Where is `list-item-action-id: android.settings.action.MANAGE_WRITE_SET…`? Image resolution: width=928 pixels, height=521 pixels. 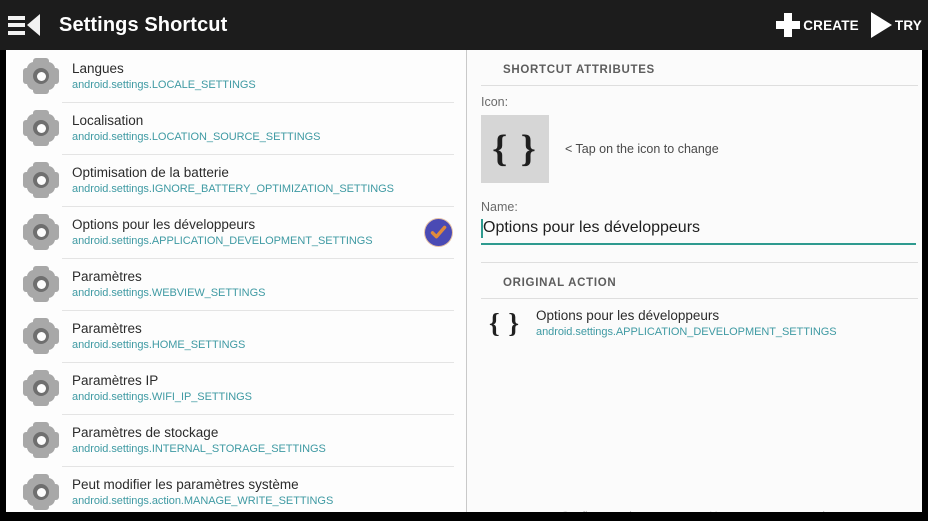 list-item-action-id: android.settings.action.MANAGE_WRITE_SET… is located at coordinates (203, 500).